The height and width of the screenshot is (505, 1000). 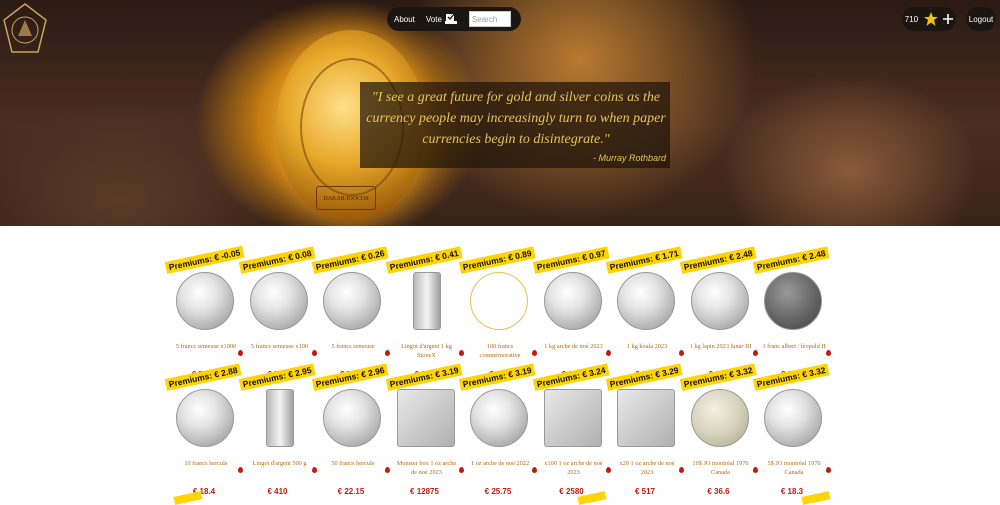 I want to click on product-card: Premiums: € 0.265 francs semeuse€ 7.35, so click(x=351, y=312).